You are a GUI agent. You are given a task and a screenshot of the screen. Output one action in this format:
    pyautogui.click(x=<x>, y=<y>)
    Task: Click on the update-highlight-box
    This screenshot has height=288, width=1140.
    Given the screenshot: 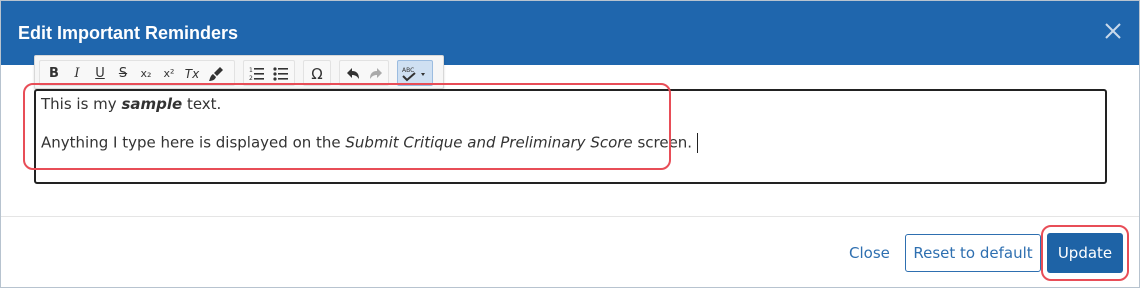 What is the action you would take?
    pyautogui.click(x=1085, y=253)
    